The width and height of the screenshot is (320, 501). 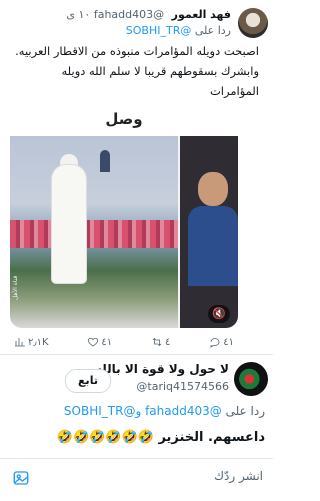 What do you see at coordinates (136, 479) in the screenshot?
I see `reply-composer: انشر ردّك` at bounding box center [136, 479].